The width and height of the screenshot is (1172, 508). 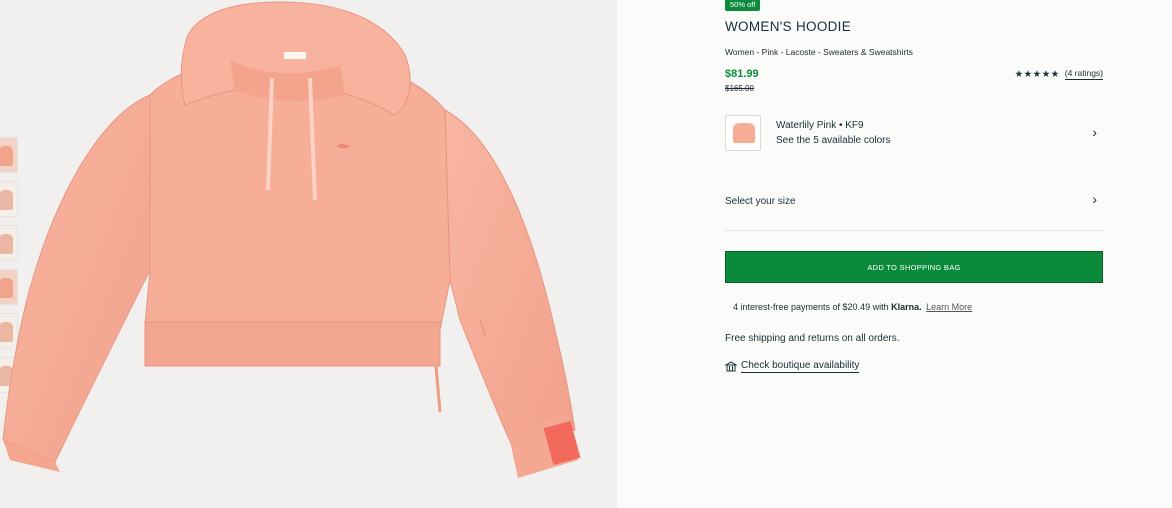 I want to click on klarna-logo: Klarna., so click(x=906, y=307).